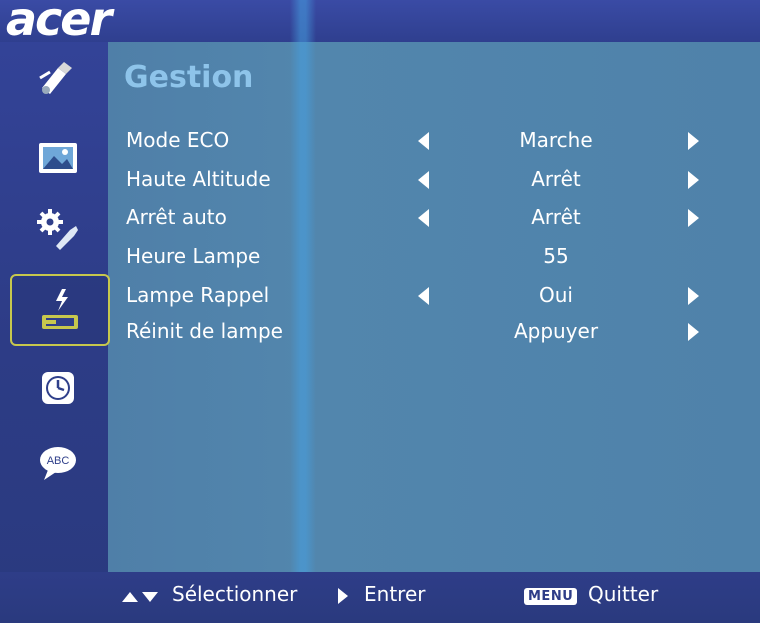 The image size is (760, 623). Describe the element at coordinates (380, 261) in the screenshot. I see `setting-row-lamp-hours: Heure Lampe 55` at that location.